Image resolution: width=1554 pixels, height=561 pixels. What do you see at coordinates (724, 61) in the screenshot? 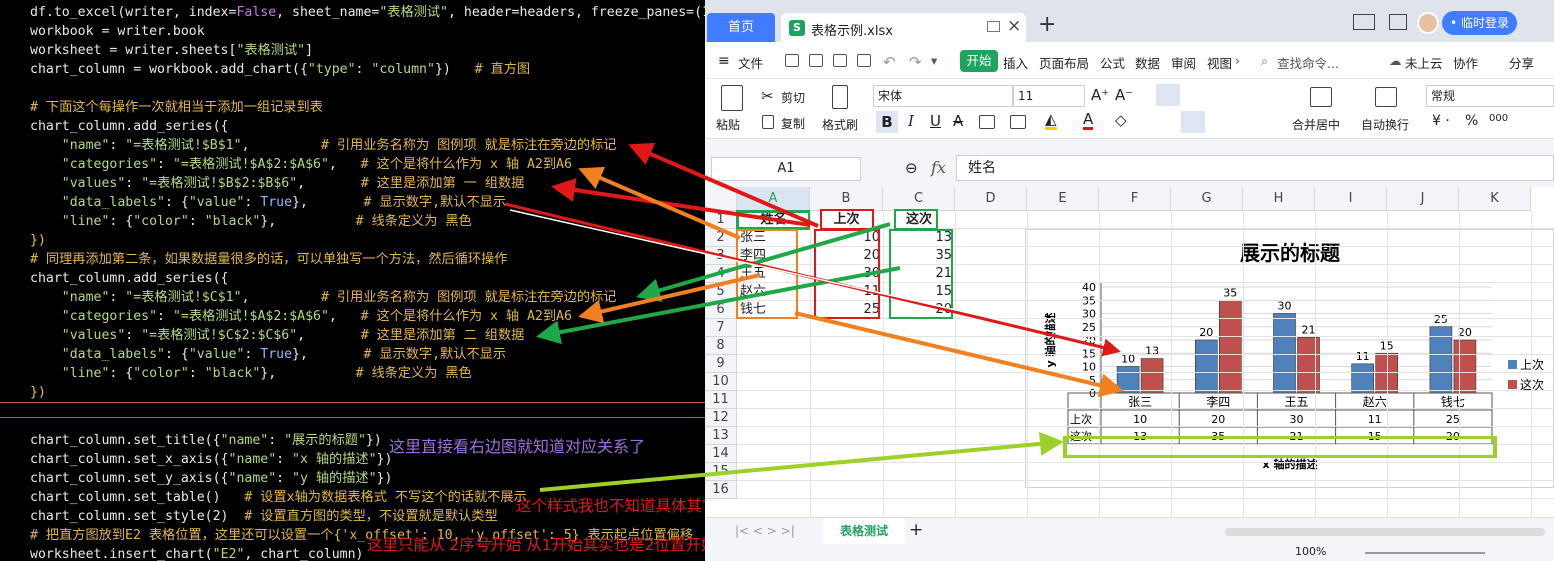
I see `hamburger-icon: ≡` at bounding box center [724, 61].